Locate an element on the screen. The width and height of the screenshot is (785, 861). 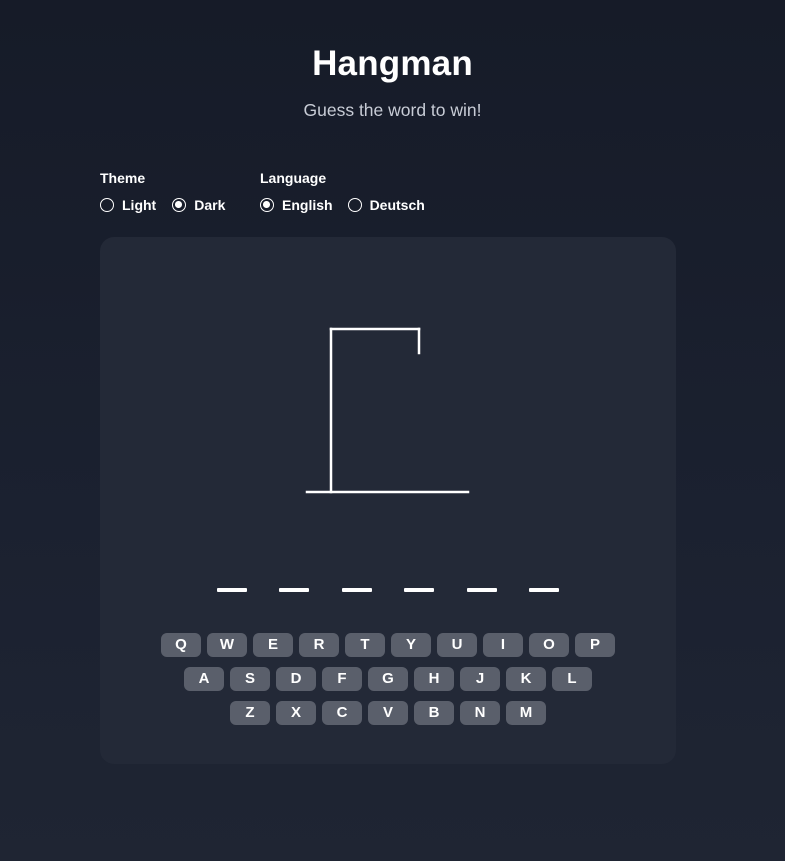
key-h: H is located at coordinates (434, 679).